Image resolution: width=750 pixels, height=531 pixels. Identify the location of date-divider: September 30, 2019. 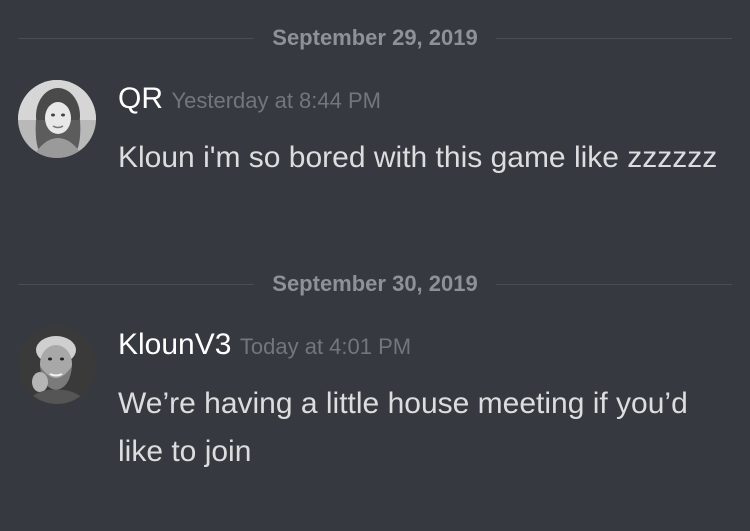
(375, 283).